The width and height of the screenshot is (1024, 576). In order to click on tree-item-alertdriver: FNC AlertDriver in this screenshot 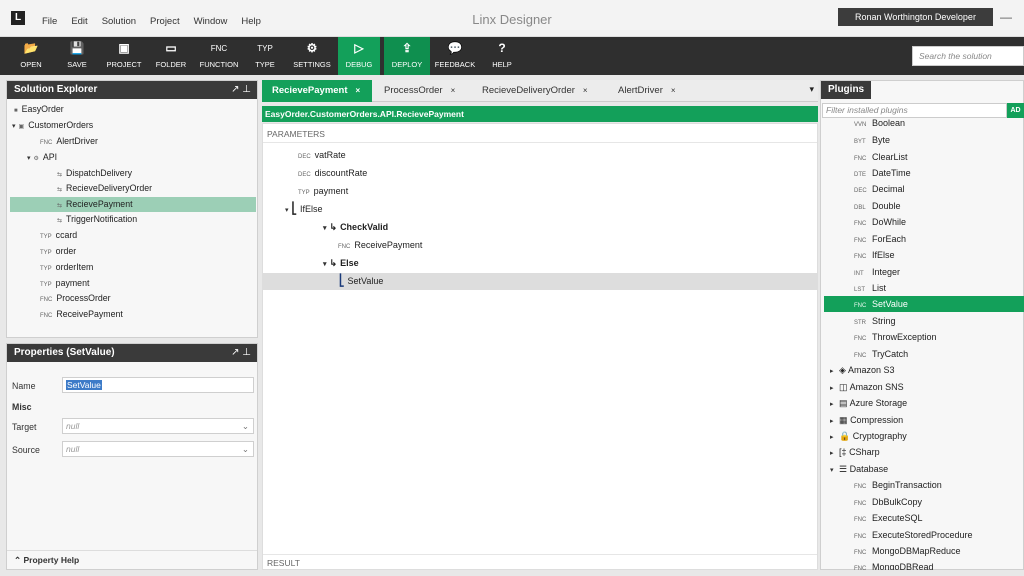, I will do `click(69, 141)`.